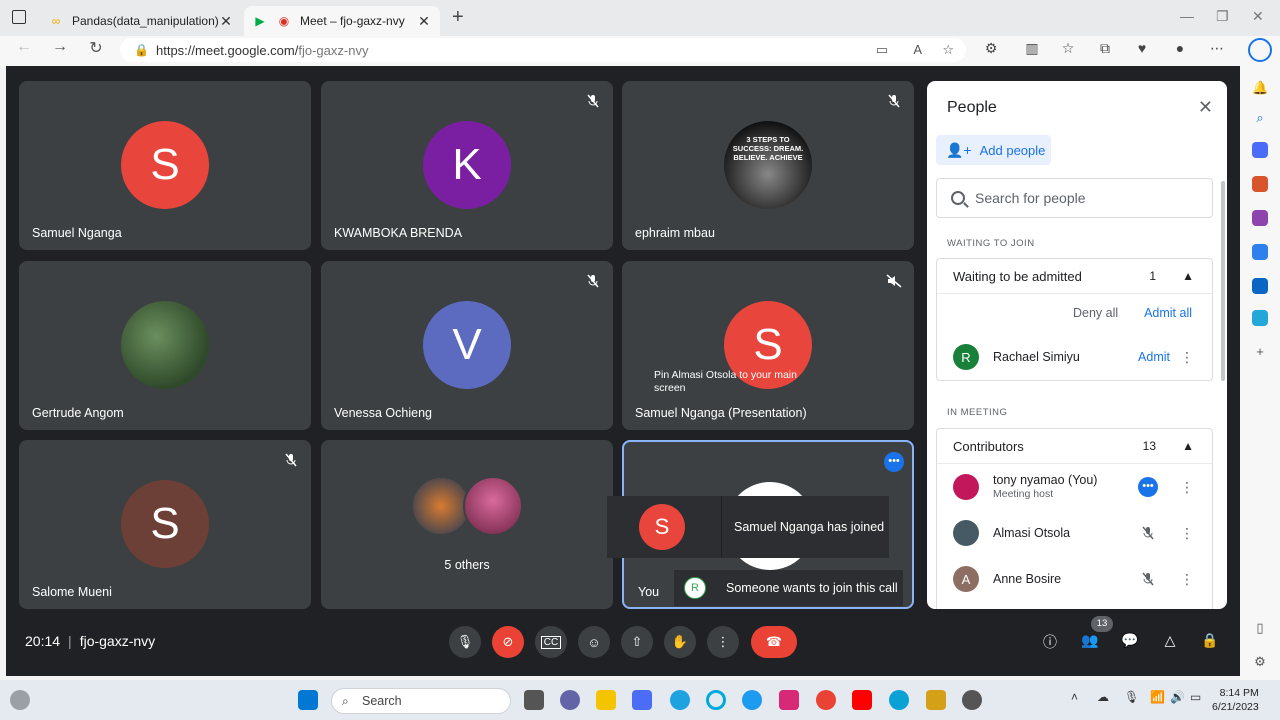 The height and width of the screenshot is (720, 1280). What do you see at coordinates (680, 642) in the screenshot?
I see `raise-hand-button: ✋` at bounding box center [680, 642].